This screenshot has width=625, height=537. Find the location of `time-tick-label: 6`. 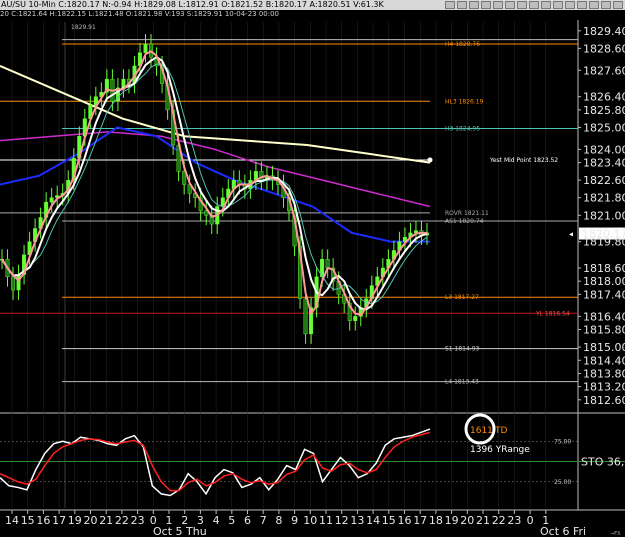

time-tick-label: 6 is located at coordinates (247, 520).